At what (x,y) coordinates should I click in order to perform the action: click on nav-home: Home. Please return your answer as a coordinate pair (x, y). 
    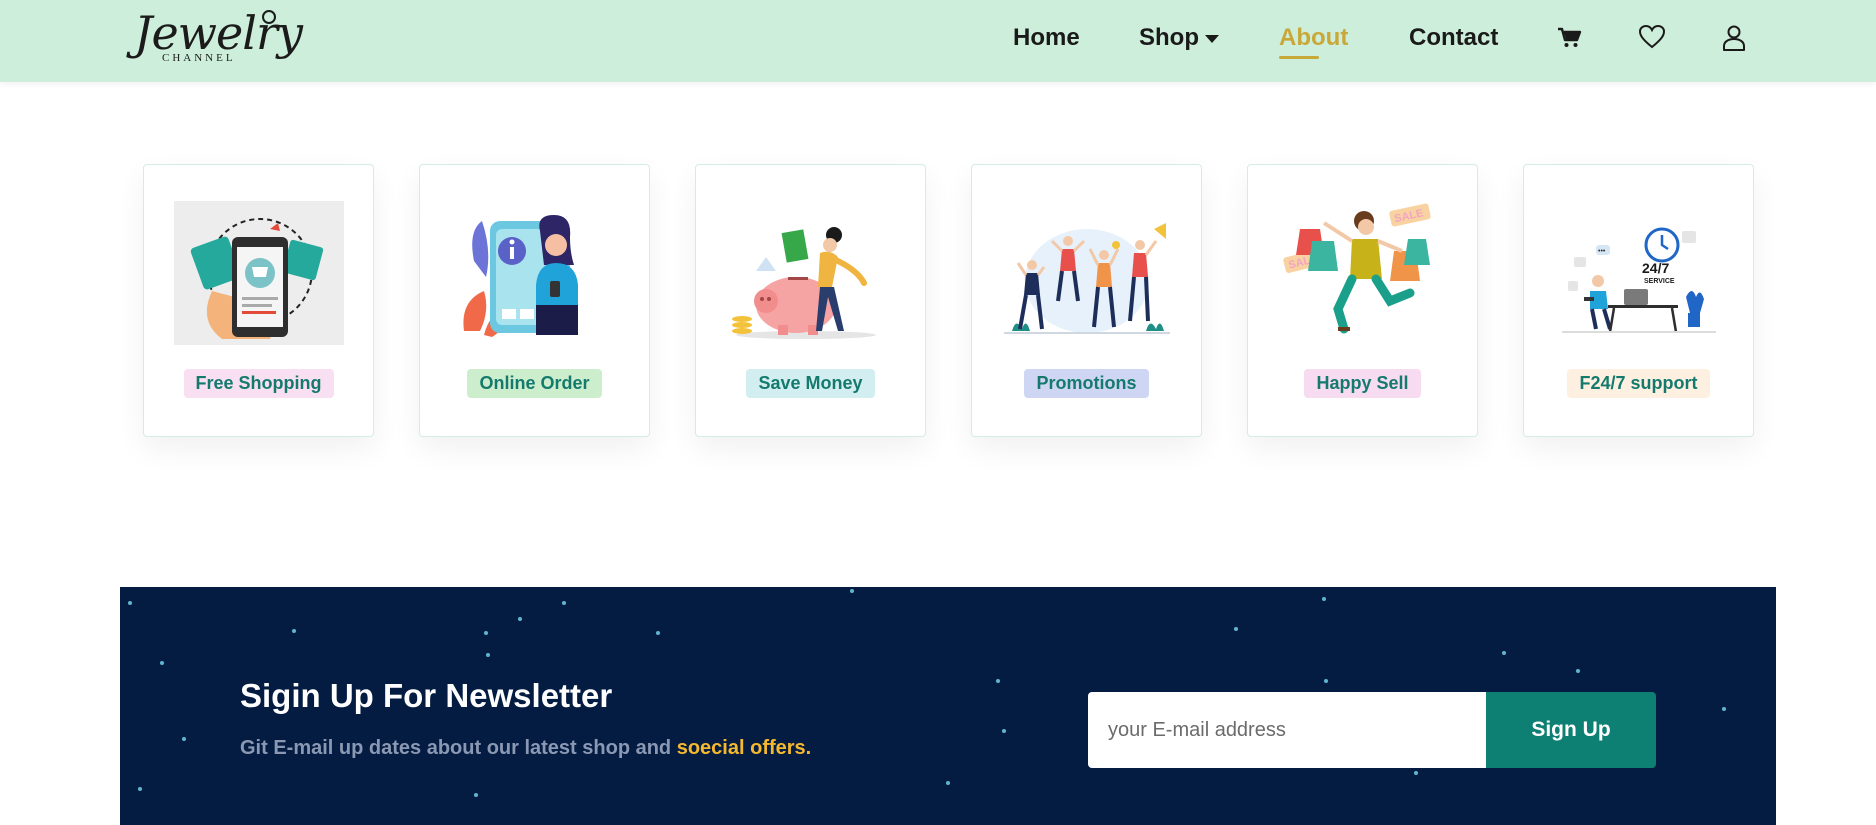
    Looking at the image, I should click on (1046, 38).